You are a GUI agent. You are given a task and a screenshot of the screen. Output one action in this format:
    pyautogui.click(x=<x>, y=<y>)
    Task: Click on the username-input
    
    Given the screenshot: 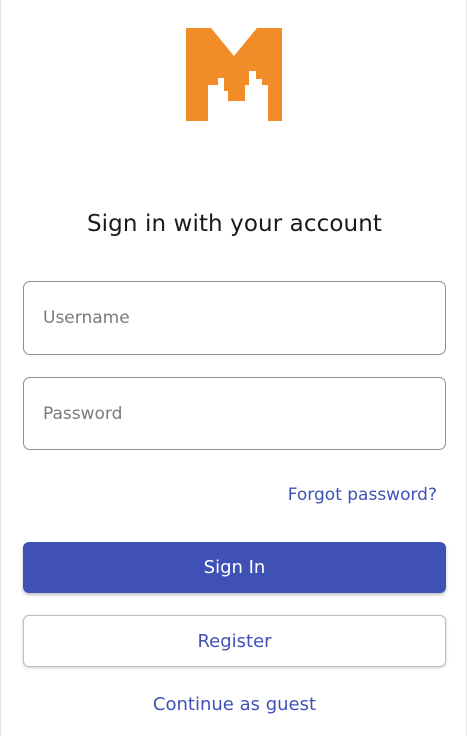 What is the action you would take?
    pyautogui.click(x=234, y=318)
    